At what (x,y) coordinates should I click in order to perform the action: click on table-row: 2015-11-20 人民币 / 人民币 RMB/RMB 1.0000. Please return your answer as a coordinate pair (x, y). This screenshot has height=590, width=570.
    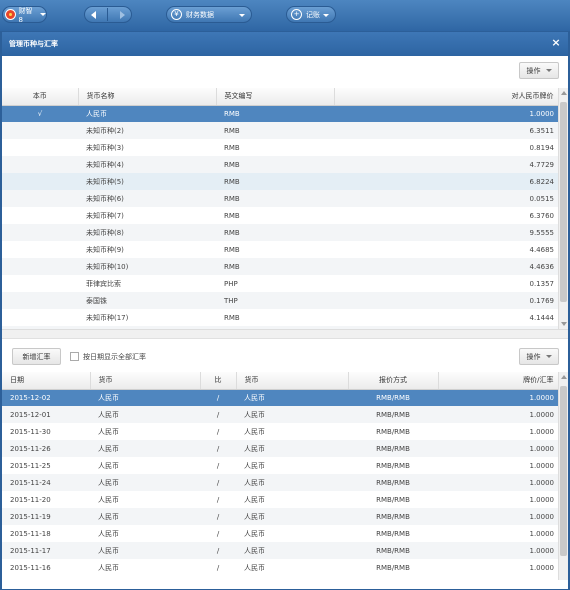
    Looking at the image, I should click on (280, 499).